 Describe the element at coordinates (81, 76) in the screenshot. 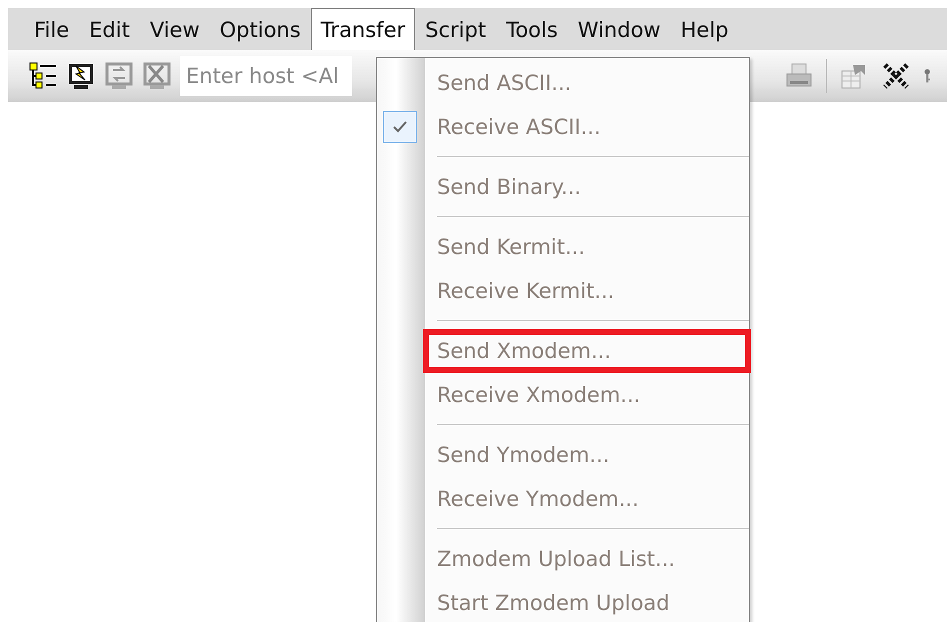

I see `lightning-computer-icon` at that location.